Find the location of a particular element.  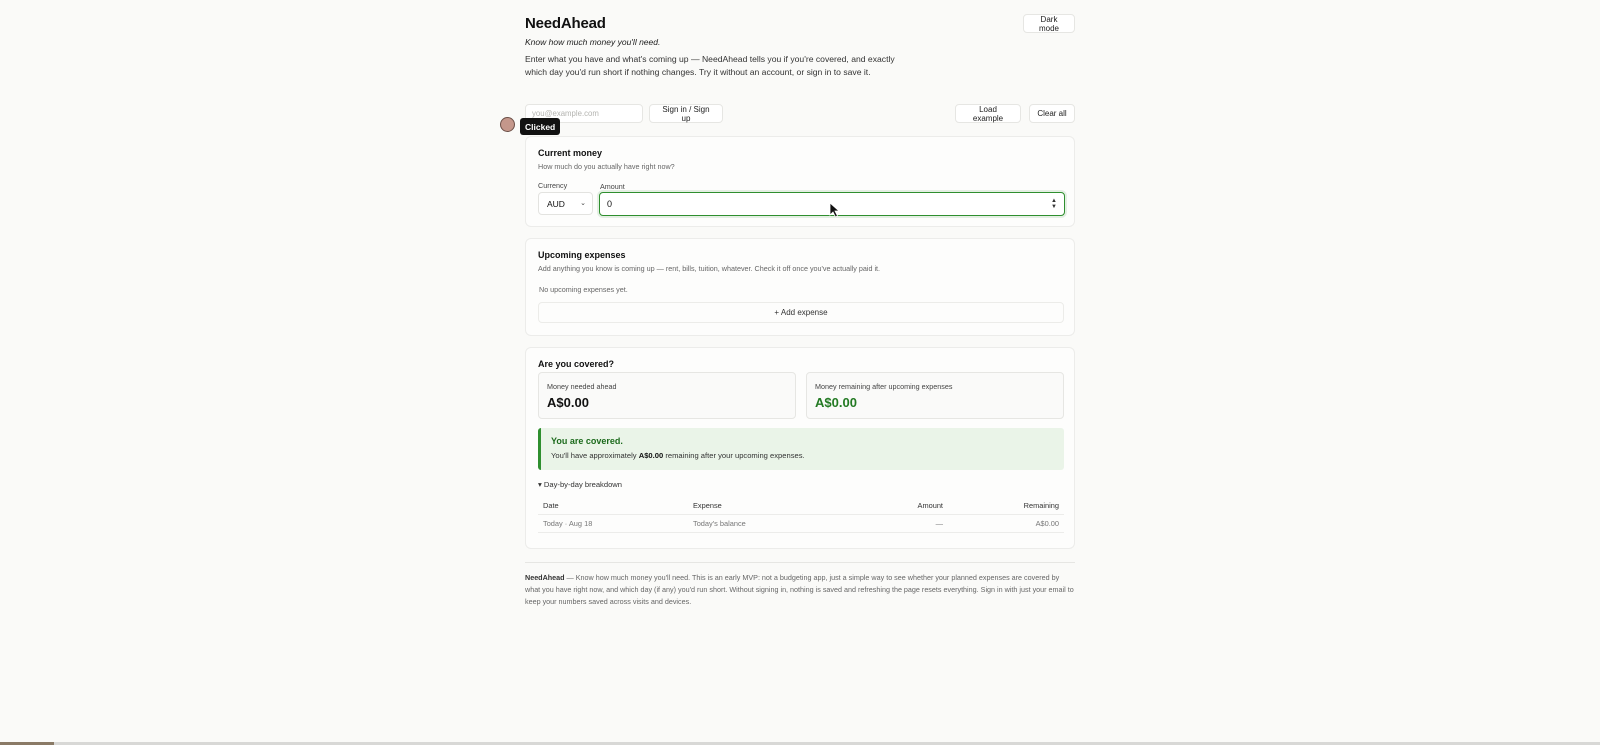

currency-value: AUD is located at coordinates (556, 203).